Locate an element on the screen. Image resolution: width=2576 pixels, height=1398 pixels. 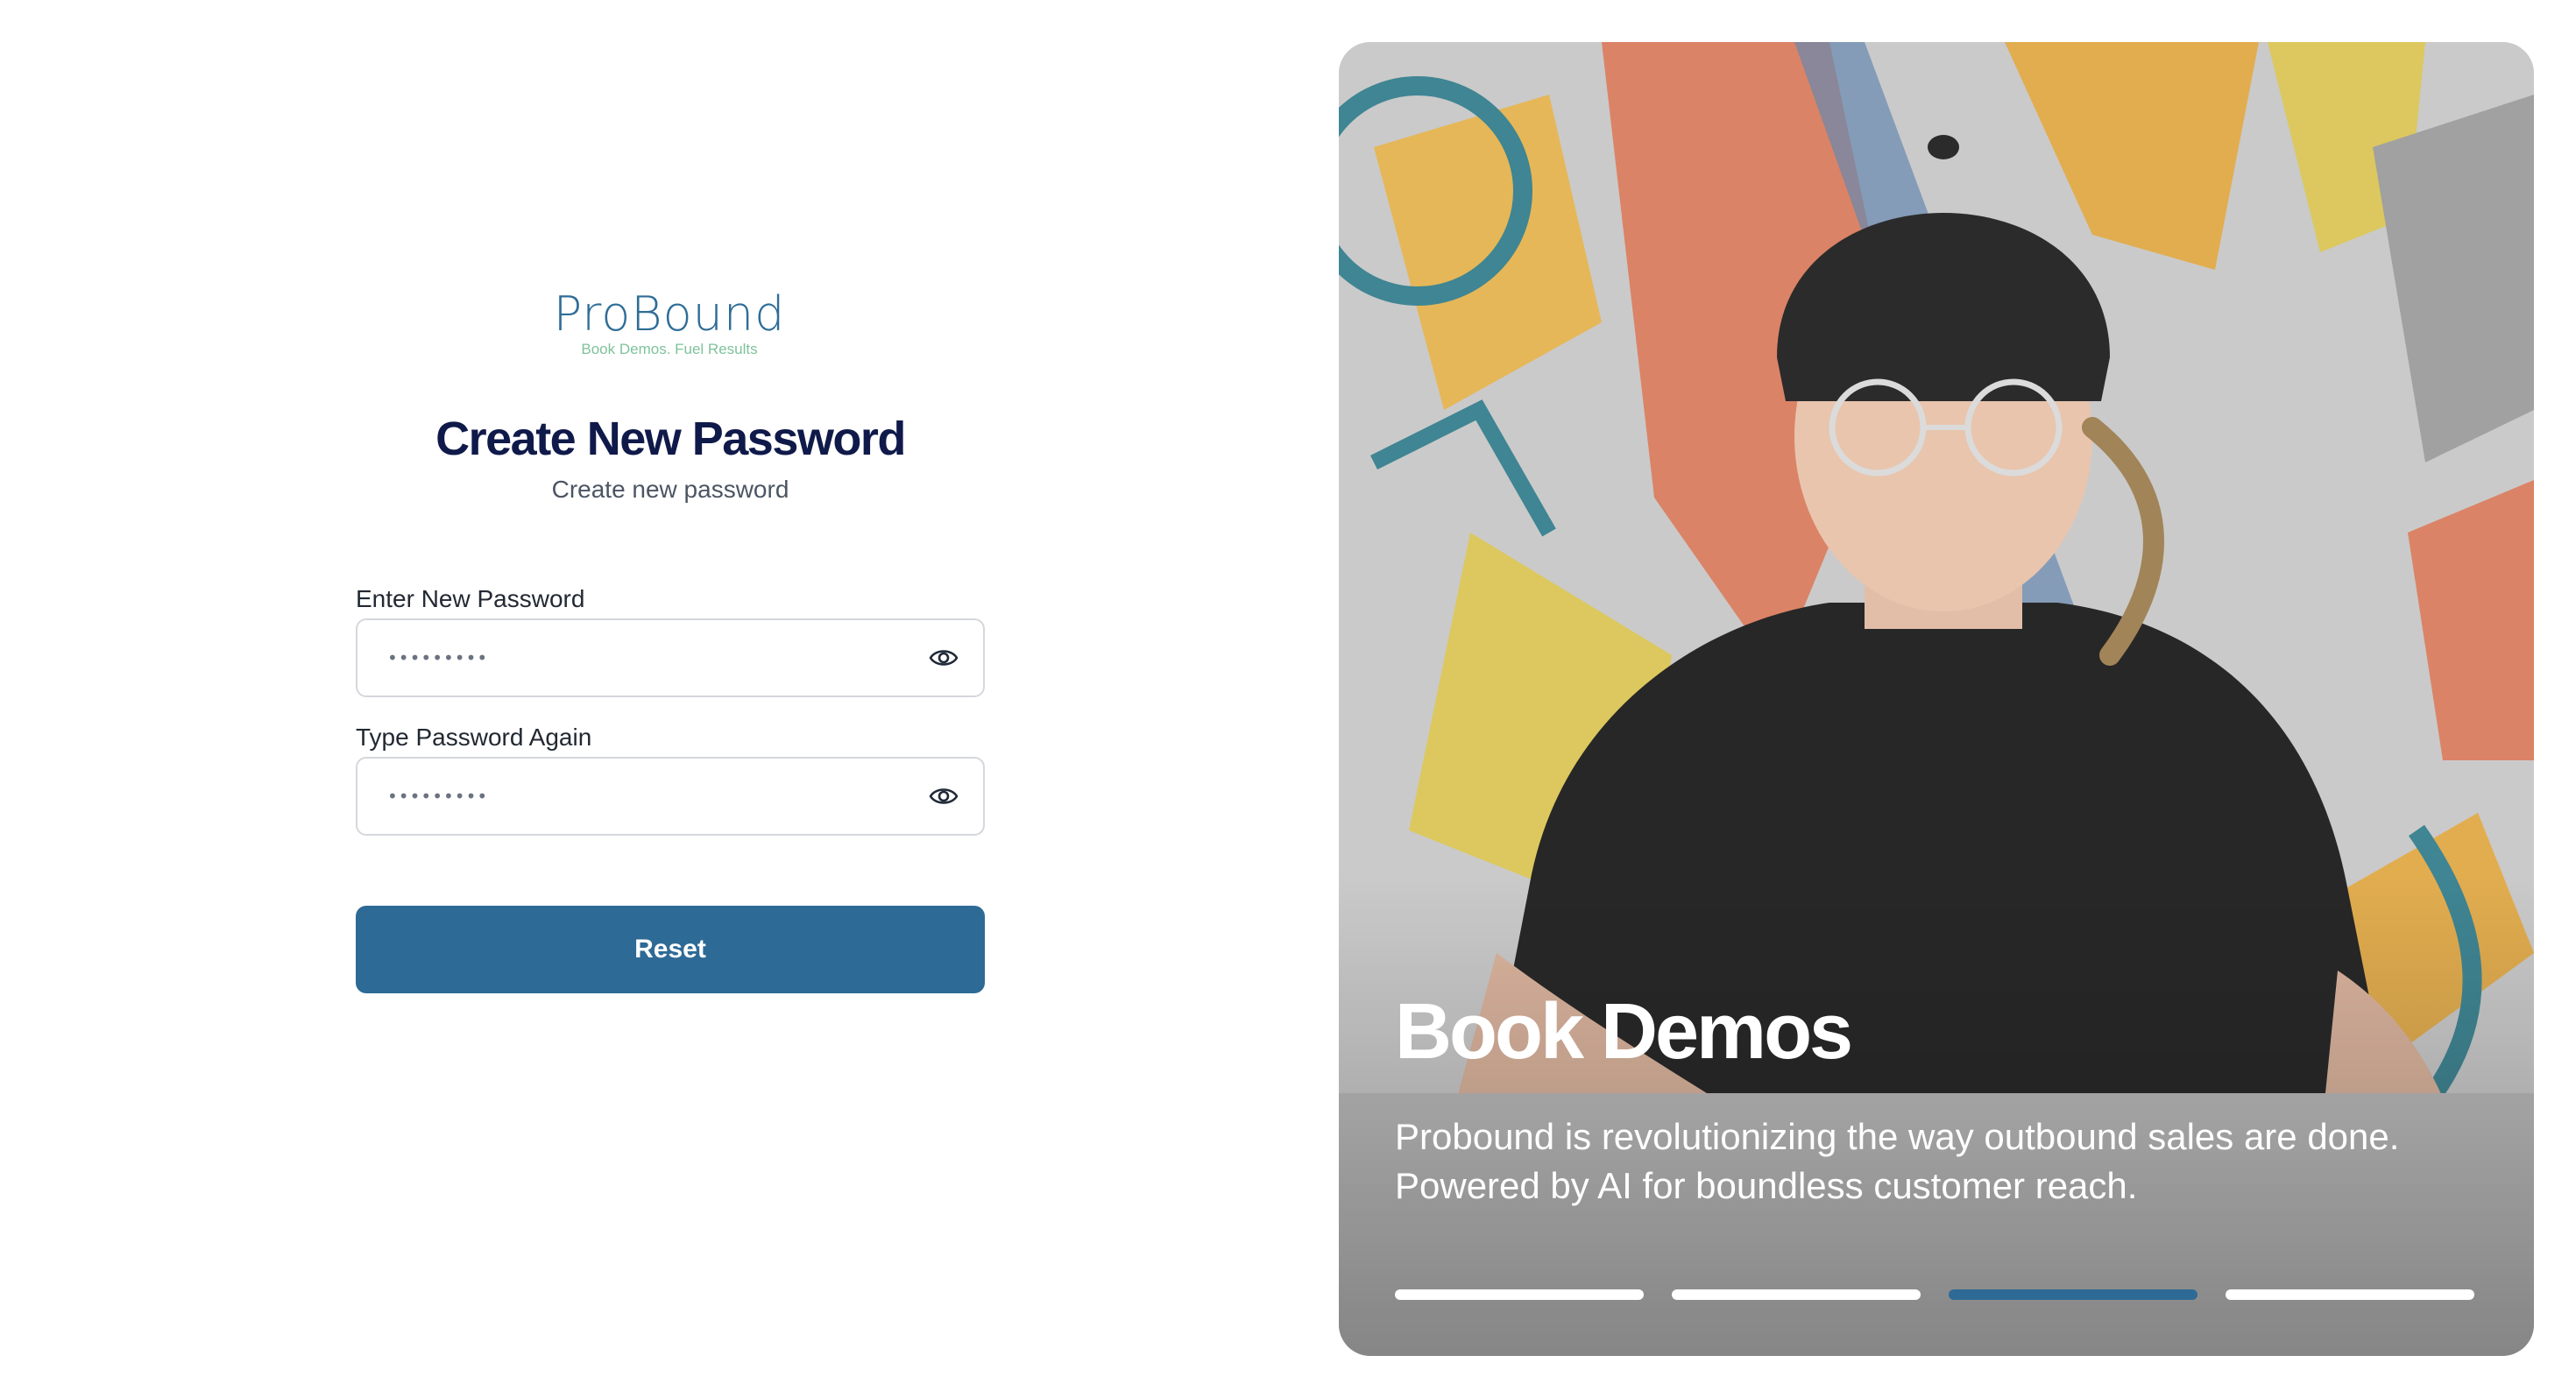
confirm-password-label: Type Password Again is located at coordinates (474, 737).